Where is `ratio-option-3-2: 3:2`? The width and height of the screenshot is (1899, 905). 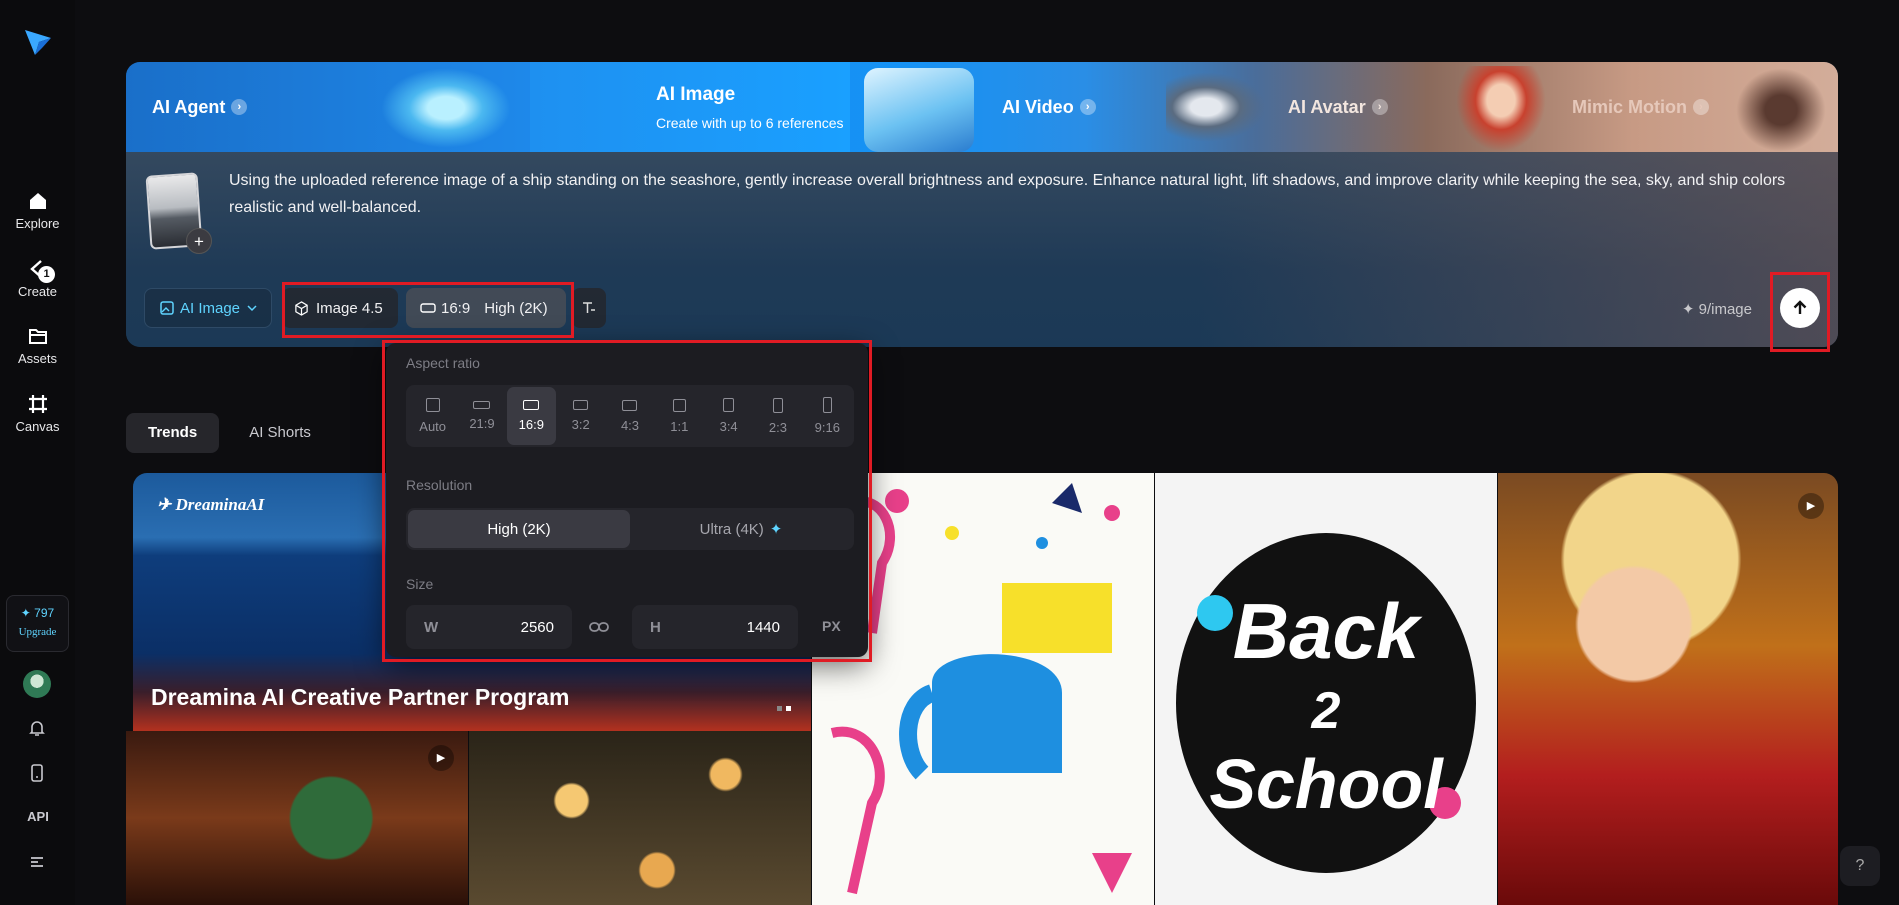 ratio-option-3-2: 3:2 is located at coordinates (580, 416).